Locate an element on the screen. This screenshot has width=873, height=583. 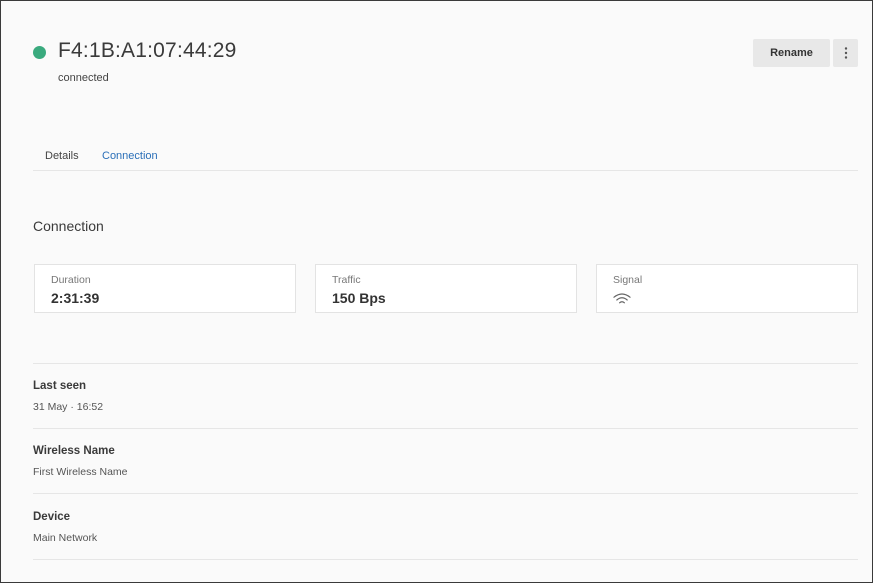
traffic-card: Traffic 150 Bps is located at coordinates (446, 288).